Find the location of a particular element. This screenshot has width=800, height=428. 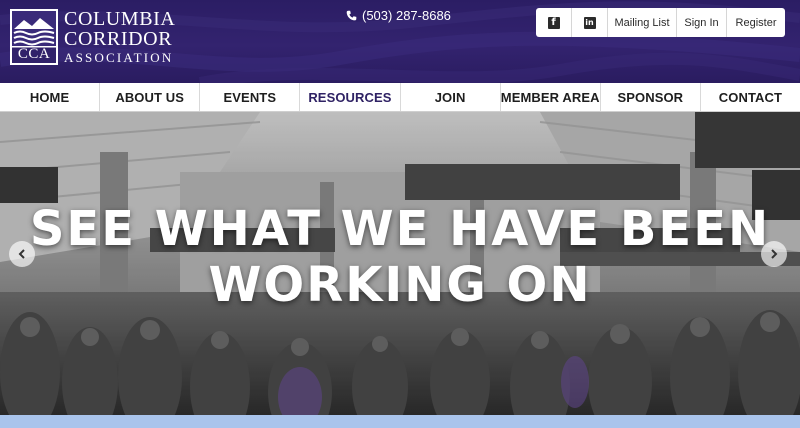

chevron-right-icon is located at coordinates (774, 254).